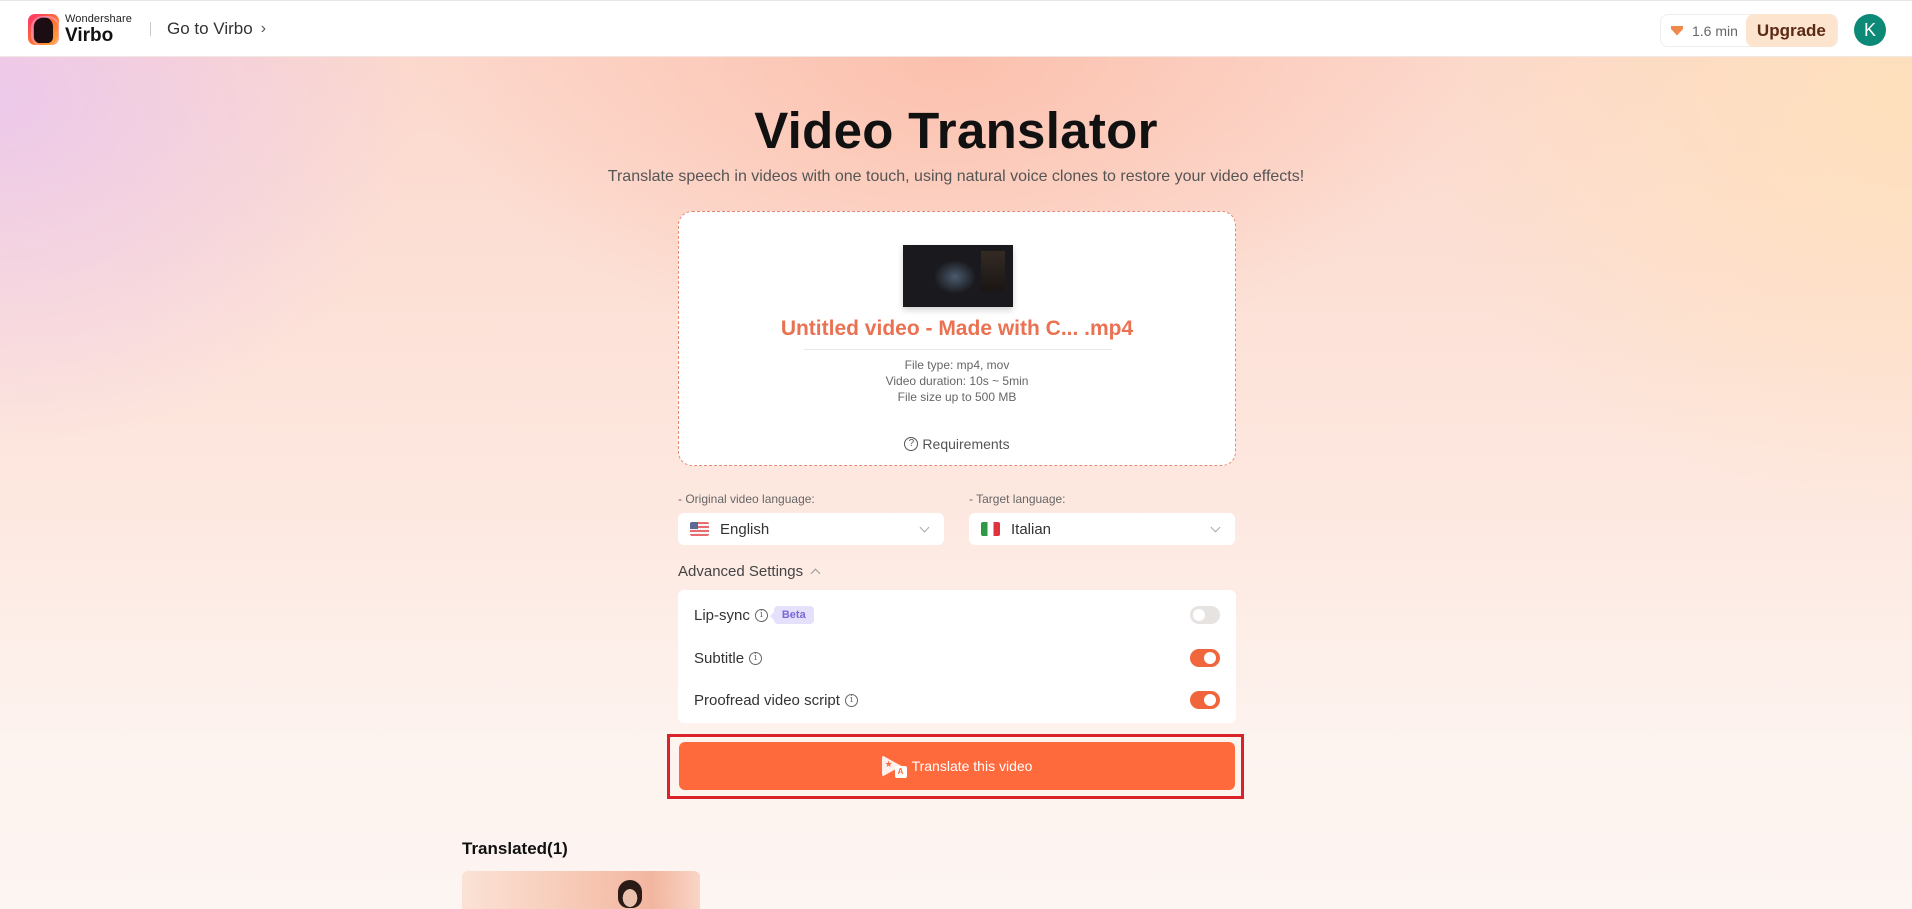  I want to click on virbo-logo: Wondershare Virbo, so click(80, 29).